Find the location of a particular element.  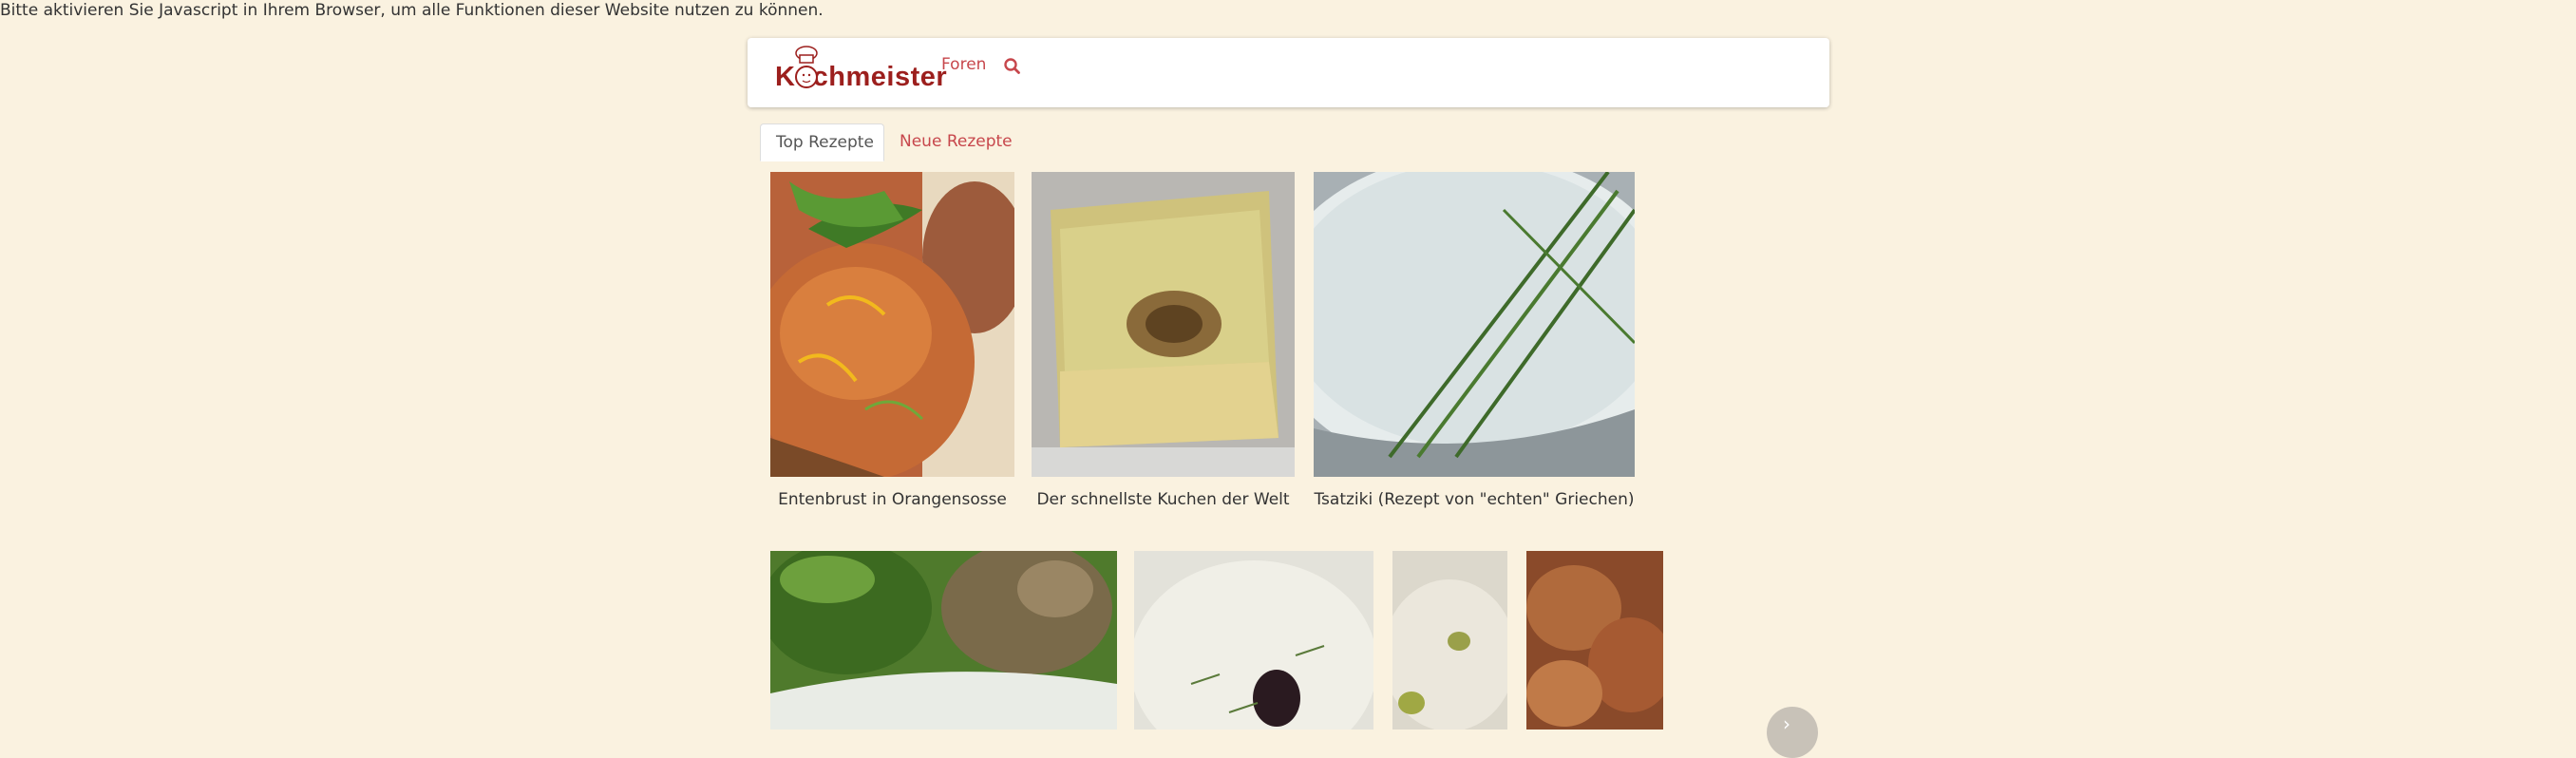

chevron-right-icon: › is located at coordinates (1786, 723).